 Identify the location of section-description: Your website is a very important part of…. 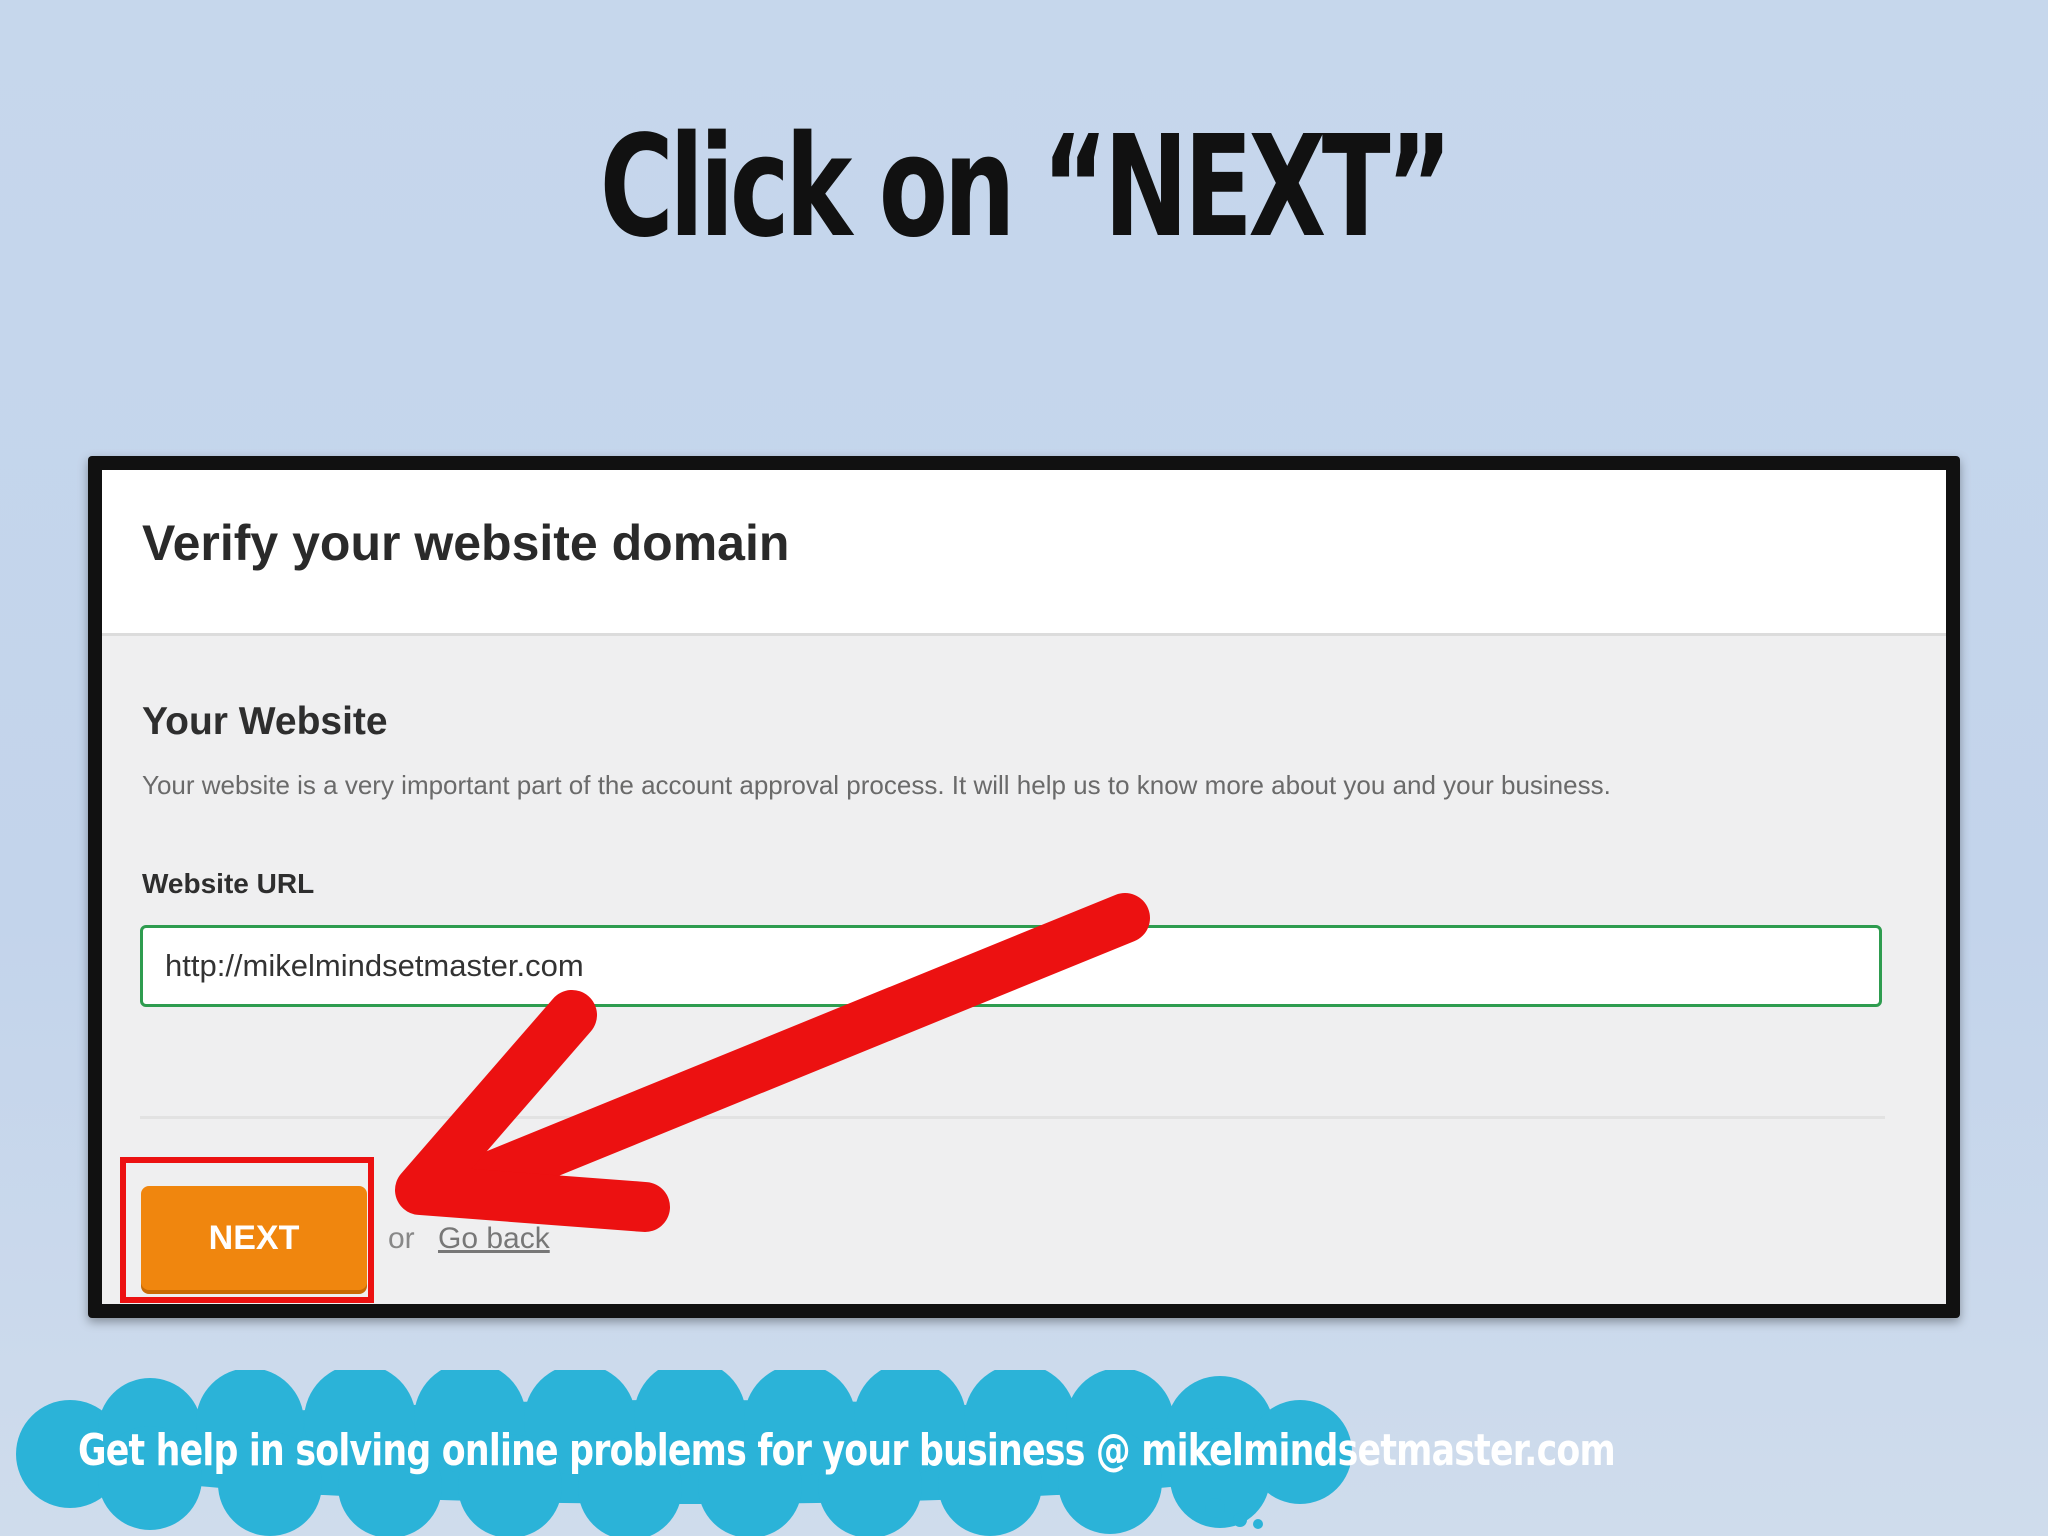
(876, 785).